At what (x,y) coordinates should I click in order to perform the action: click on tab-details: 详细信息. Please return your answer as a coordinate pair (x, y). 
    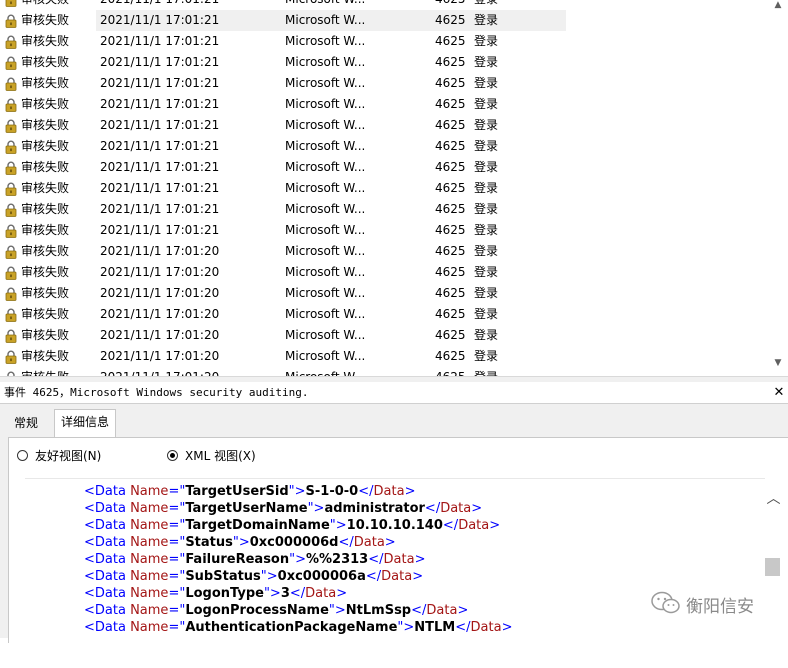
    Looking at the image, I should click on (85, 423).